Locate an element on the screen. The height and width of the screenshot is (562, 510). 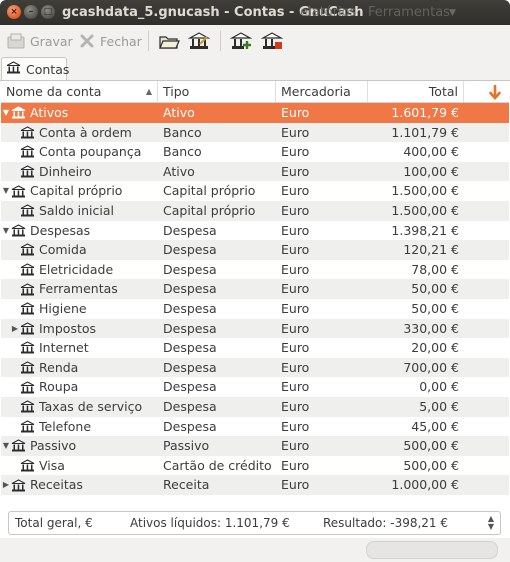
menu-reports: elatórios is located at coordinates (328, 12).